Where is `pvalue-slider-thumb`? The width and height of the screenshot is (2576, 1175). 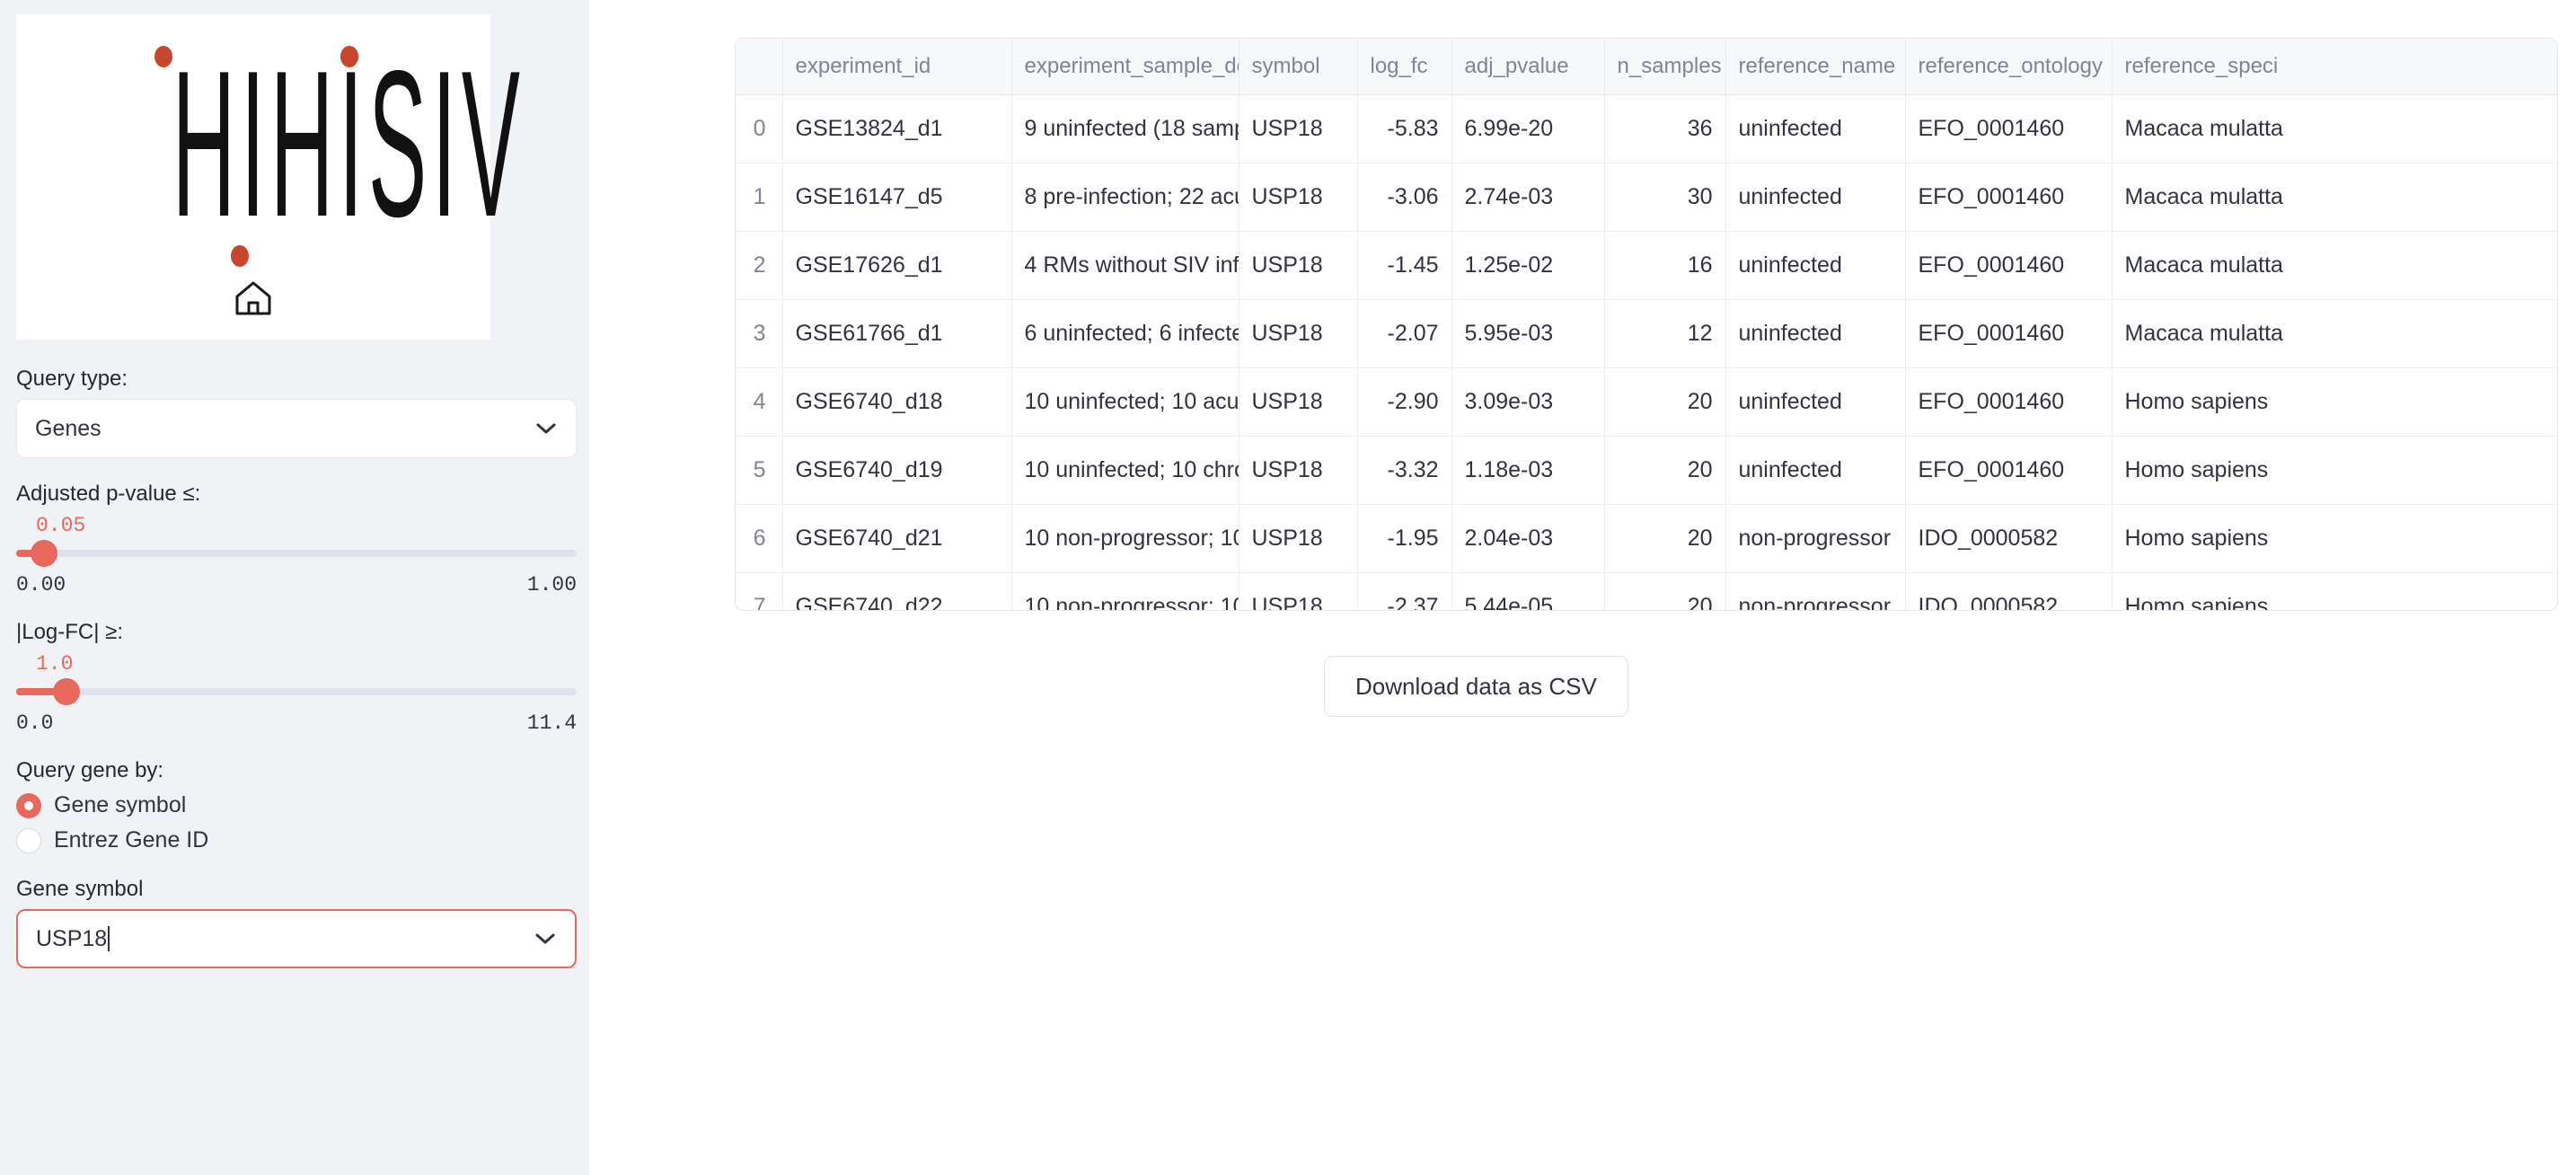
pvalue-slider-thumb is located at coordinates (44, 553).